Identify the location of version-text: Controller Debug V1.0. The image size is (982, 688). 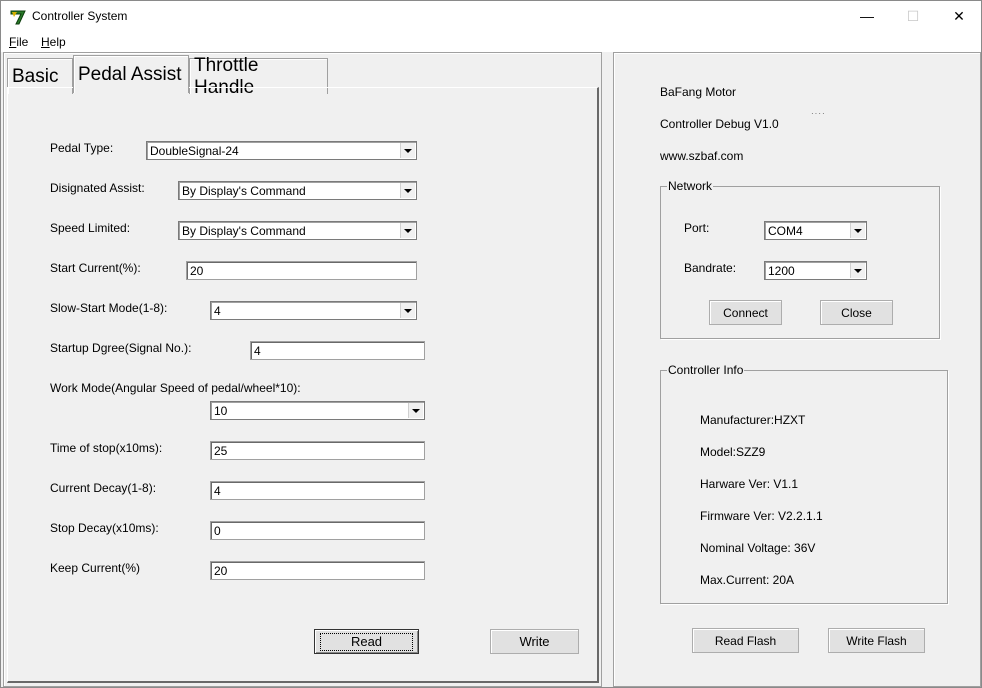
(719, 124).